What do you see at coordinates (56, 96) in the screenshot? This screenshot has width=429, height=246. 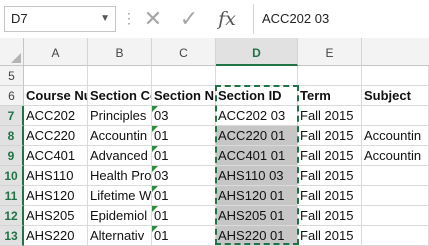 I see `cell-a6: Course Nu` at bounding box center [56, 96].